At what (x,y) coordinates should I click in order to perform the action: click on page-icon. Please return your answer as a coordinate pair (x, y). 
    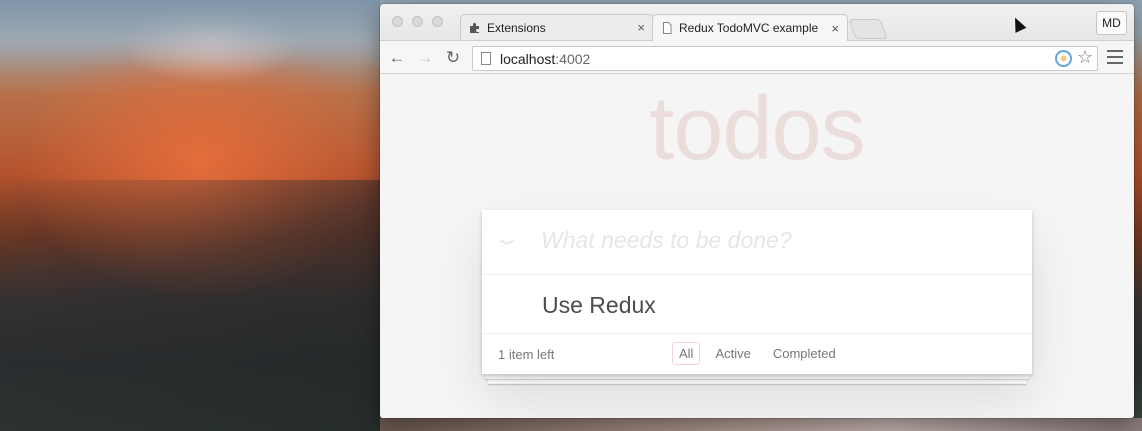
    Looking at the image, I should click on (667, 28).